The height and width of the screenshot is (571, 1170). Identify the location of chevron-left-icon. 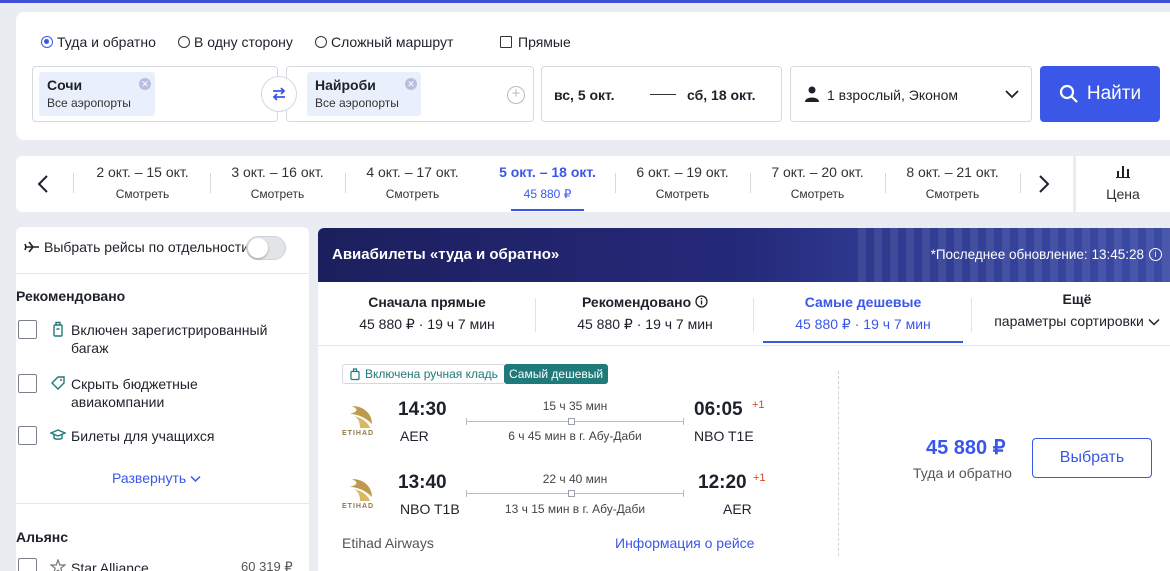
(42, 184).